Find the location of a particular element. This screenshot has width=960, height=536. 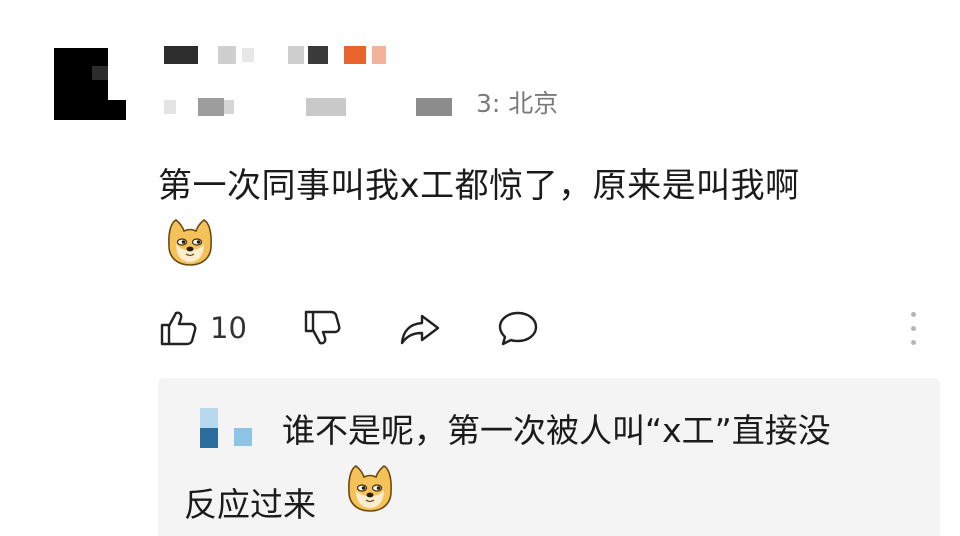

thumbs-down-icon is located at coordinates (322, 327).